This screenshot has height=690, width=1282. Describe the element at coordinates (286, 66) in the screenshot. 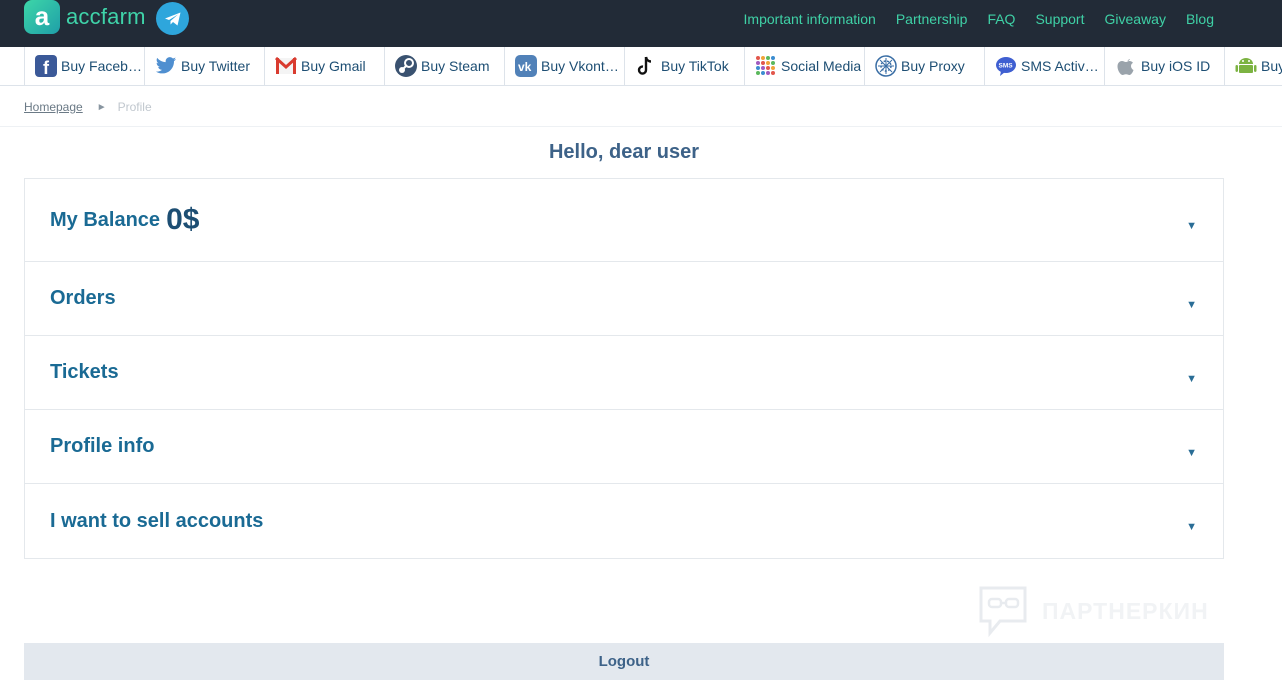

I see `gmail-icon` at that location.